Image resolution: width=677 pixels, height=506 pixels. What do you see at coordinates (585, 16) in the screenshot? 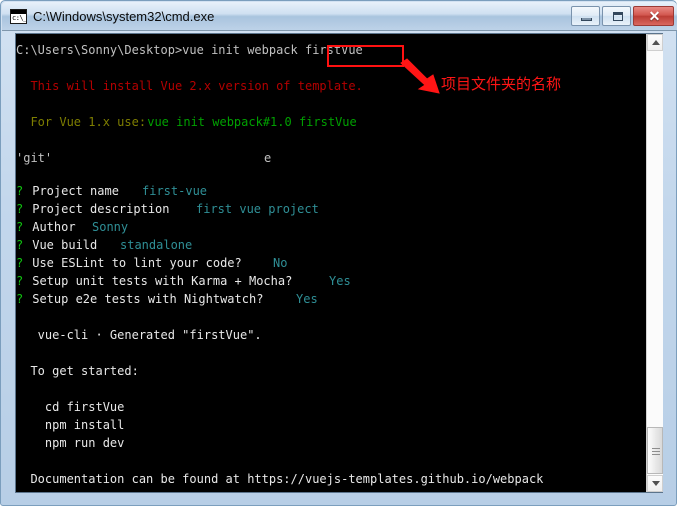
I see `minimize-button` at bounding box center [585, 16].